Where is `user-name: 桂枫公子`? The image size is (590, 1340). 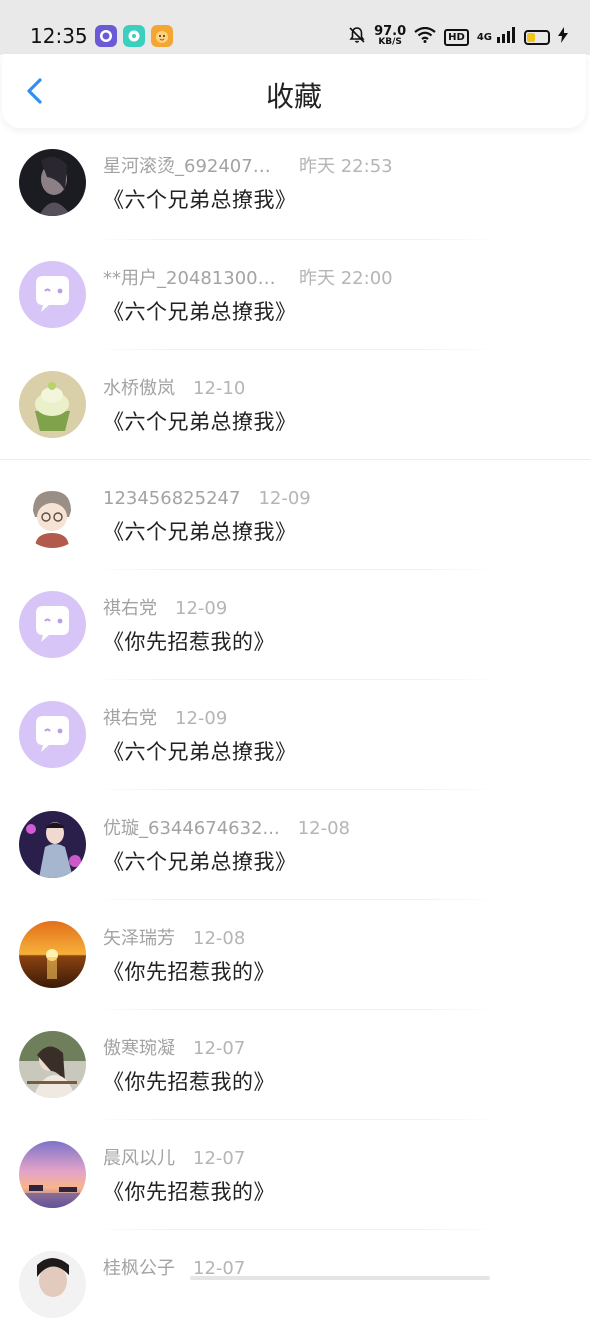 user-name: 桂枫公子 is located at coordinates (139, 1268).